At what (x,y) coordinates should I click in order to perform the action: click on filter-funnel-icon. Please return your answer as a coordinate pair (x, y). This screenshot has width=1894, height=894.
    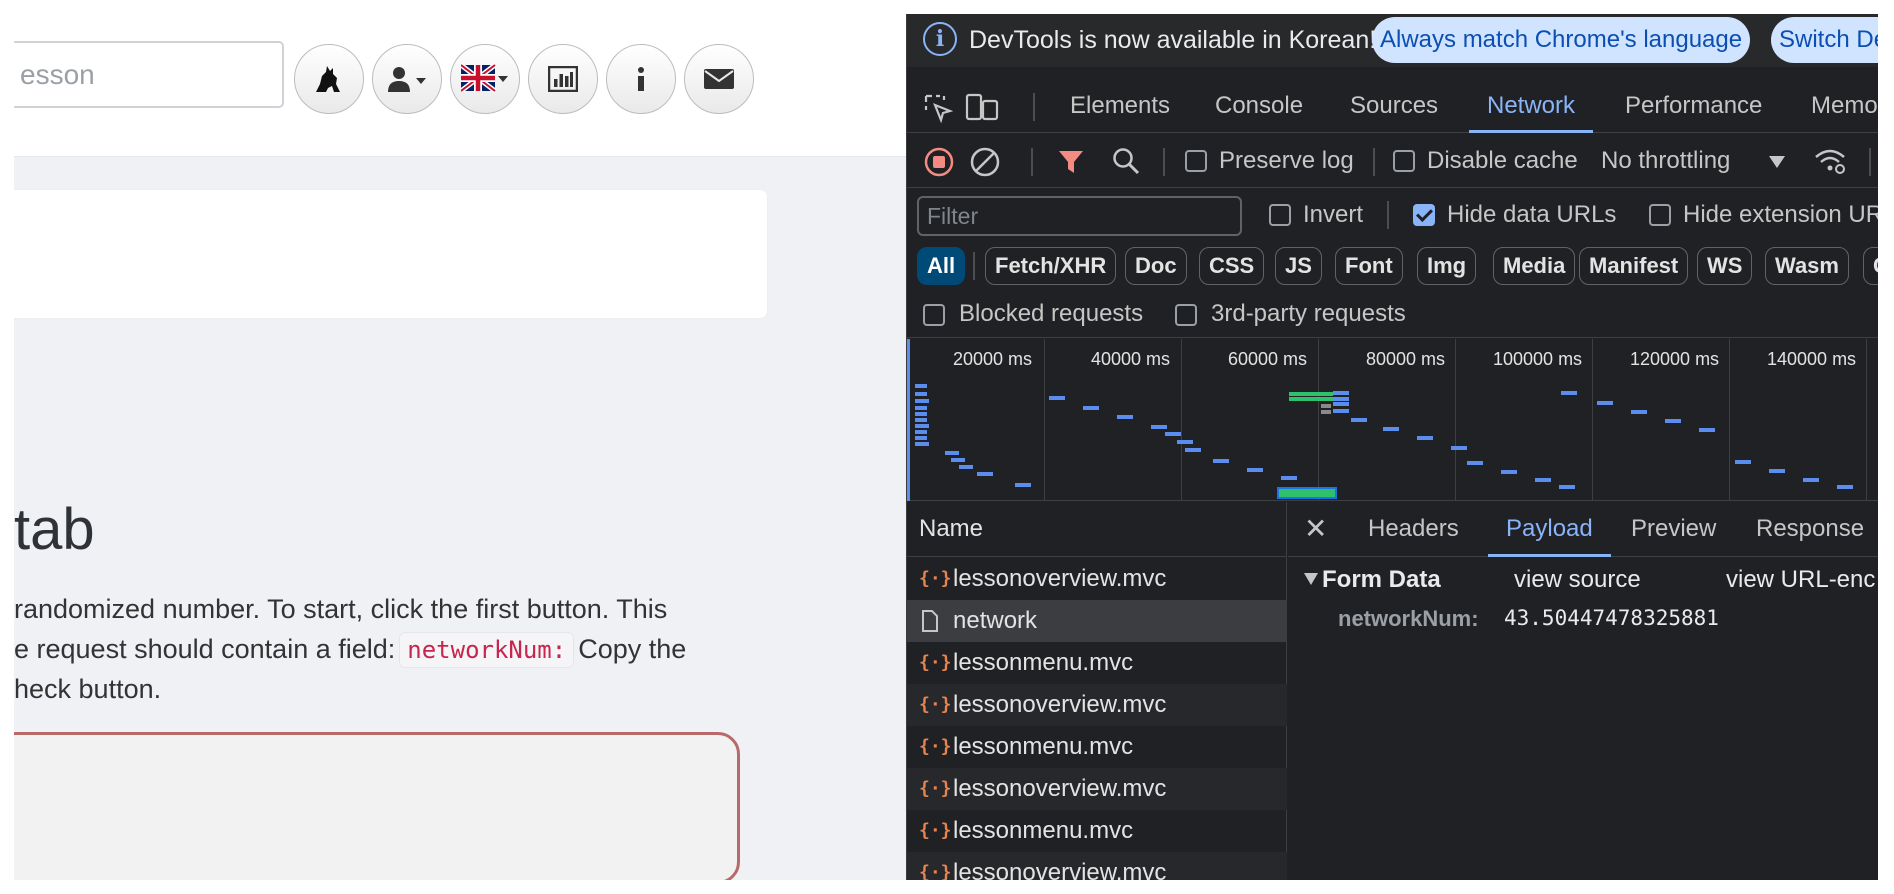
    Looking at the image, I should click on (1071, 162).